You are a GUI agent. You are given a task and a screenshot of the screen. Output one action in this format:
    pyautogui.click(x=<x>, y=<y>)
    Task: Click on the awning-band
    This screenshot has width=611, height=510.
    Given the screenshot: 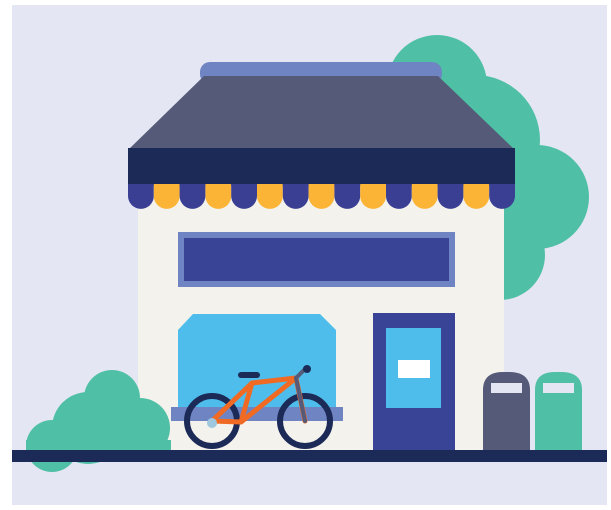 What is the action you would take?
    pyautogui.click(x=321, y=167)
    